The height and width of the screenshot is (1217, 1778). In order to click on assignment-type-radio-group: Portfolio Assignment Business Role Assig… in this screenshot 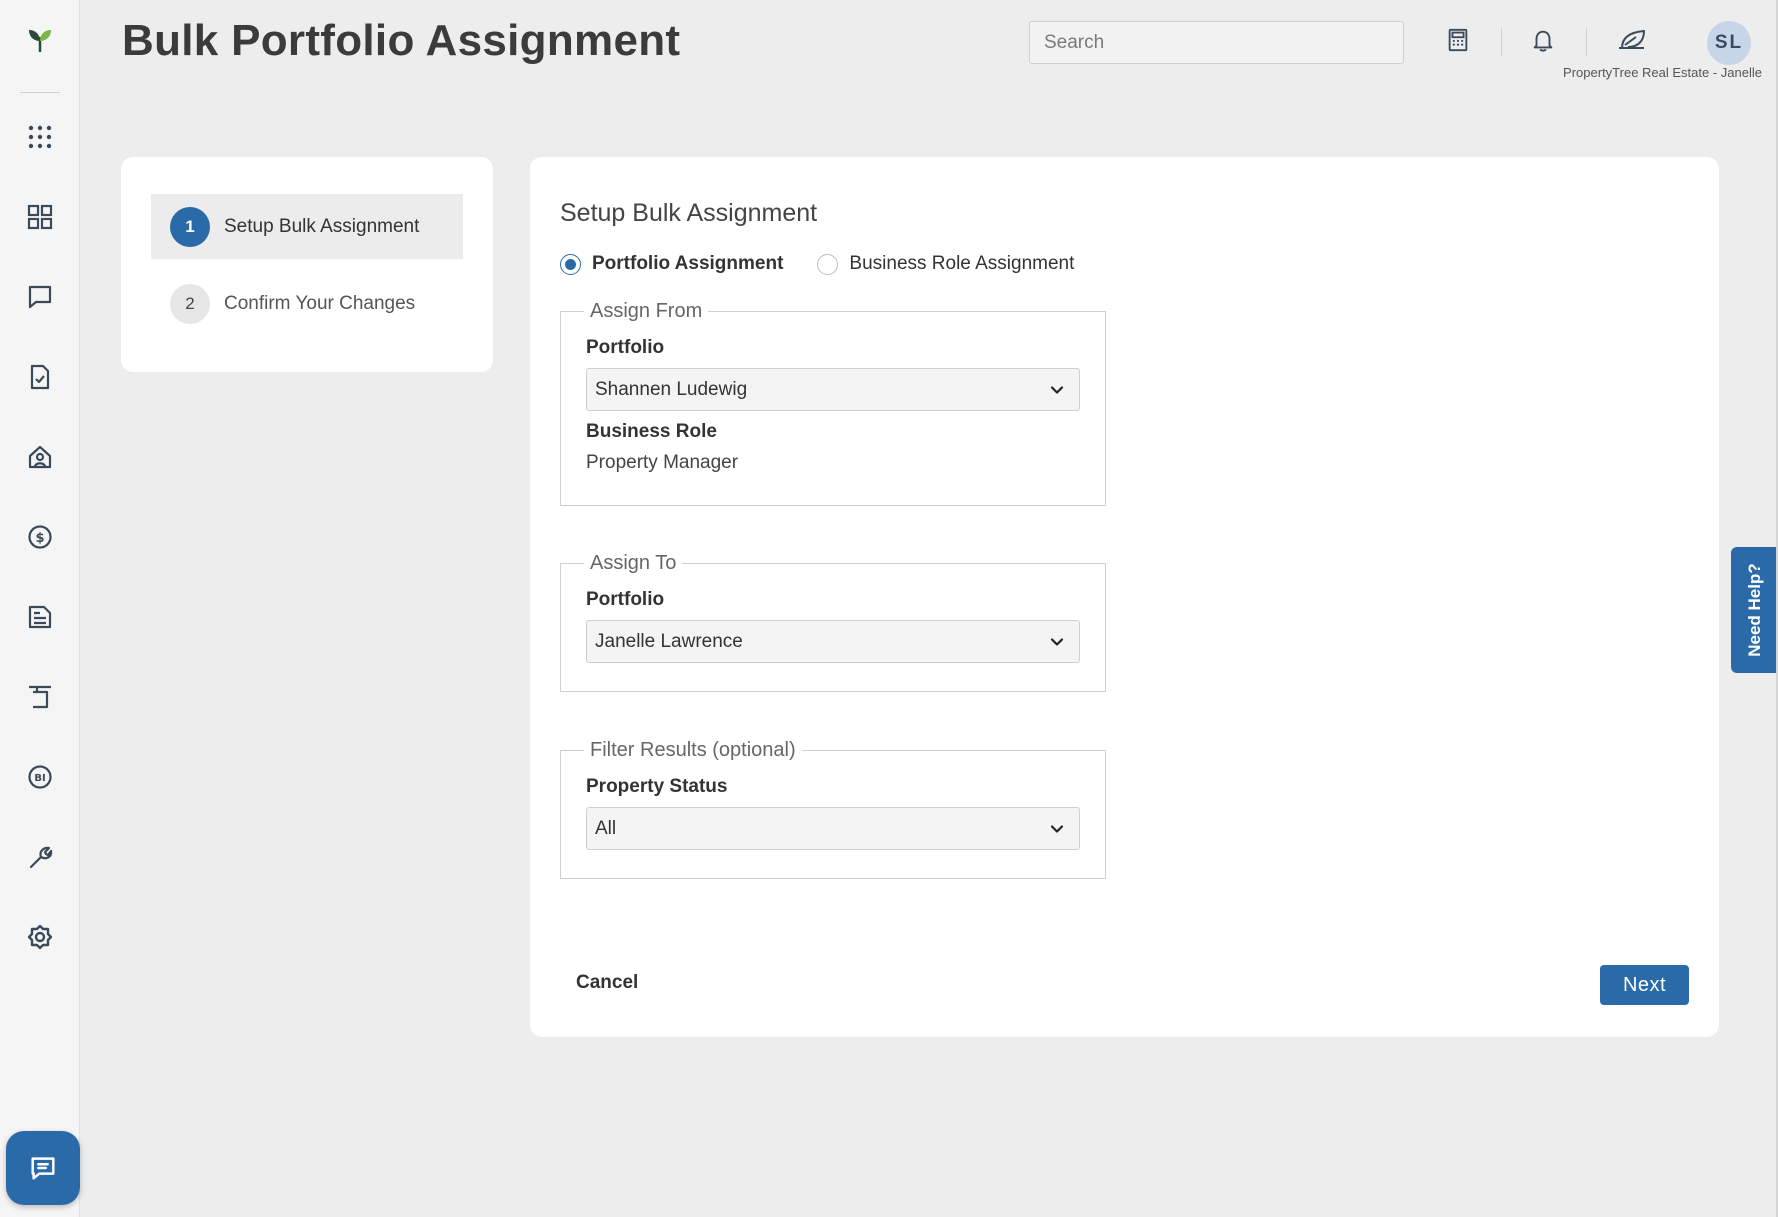, I will do `click(834, 264)`.